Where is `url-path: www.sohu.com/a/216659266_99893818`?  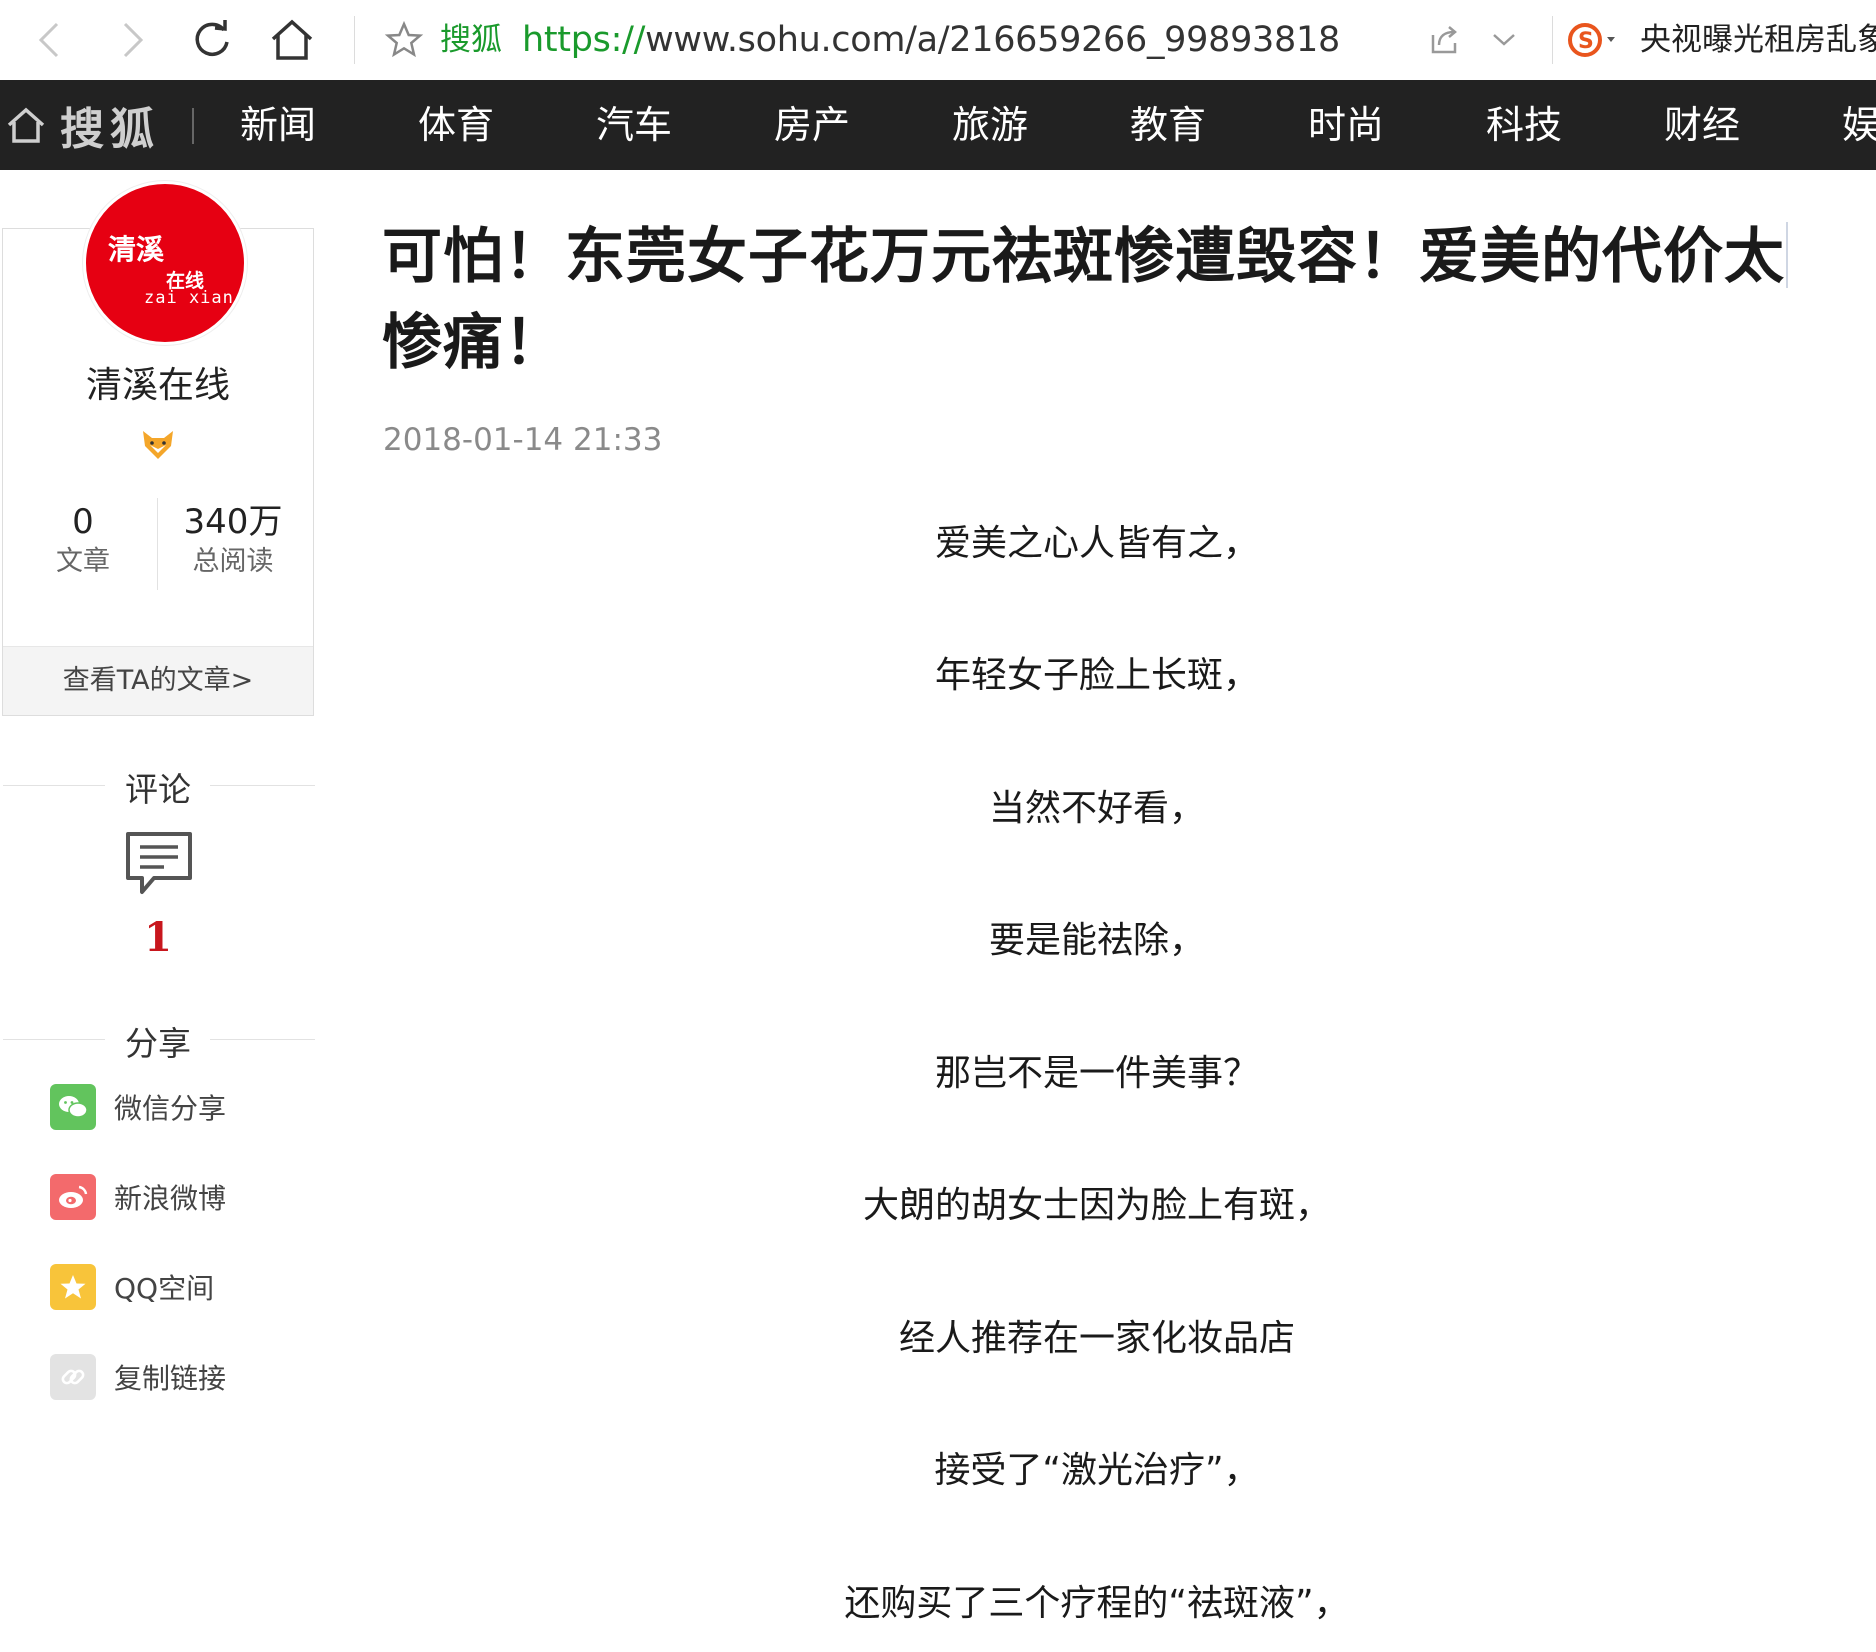 url-path: www.sohu.com/a/216659266_99893818 is located at coordinates (992, 40).